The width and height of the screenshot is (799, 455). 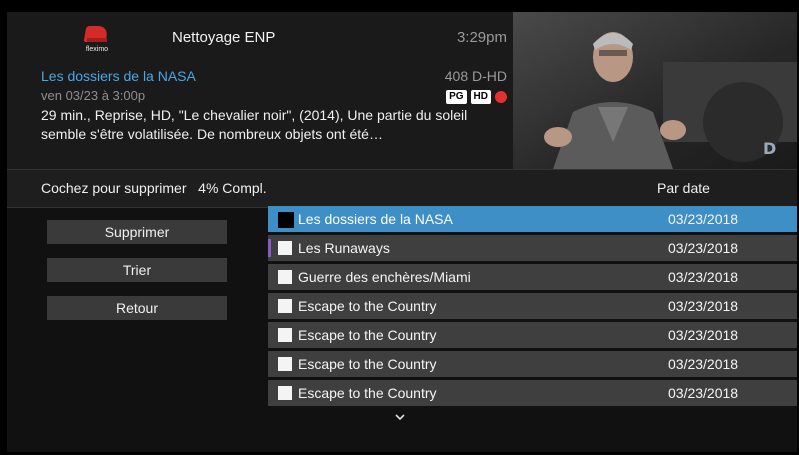 I want to click on hd-badge: HD, so click(x=480, y=97).